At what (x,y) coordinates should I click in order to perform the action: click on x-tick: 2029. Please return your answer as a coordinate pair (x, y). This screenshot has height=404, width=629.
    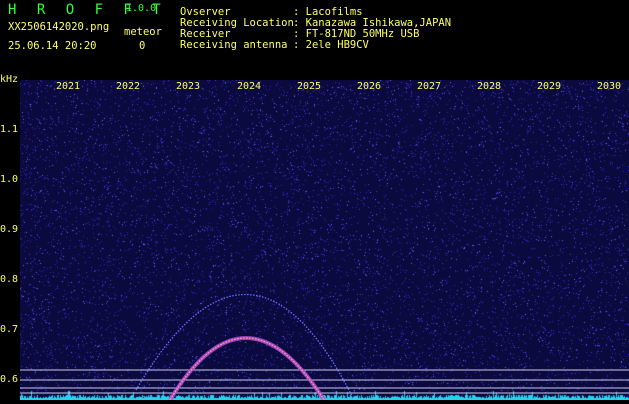
    Looking at the image, I should click on (549, 86).